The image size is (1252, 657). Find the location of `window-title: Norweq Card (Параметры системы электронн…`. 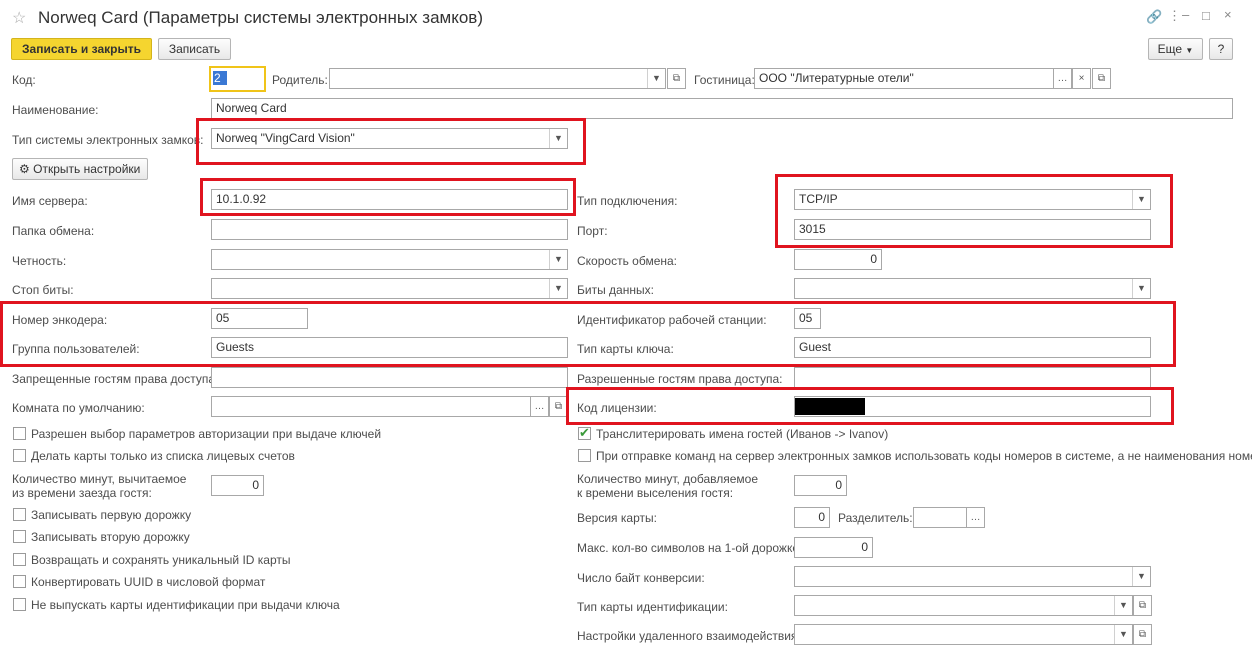

window-title: Norweq Card (Параметры системы электронн… is located at coordinates (260, 17).